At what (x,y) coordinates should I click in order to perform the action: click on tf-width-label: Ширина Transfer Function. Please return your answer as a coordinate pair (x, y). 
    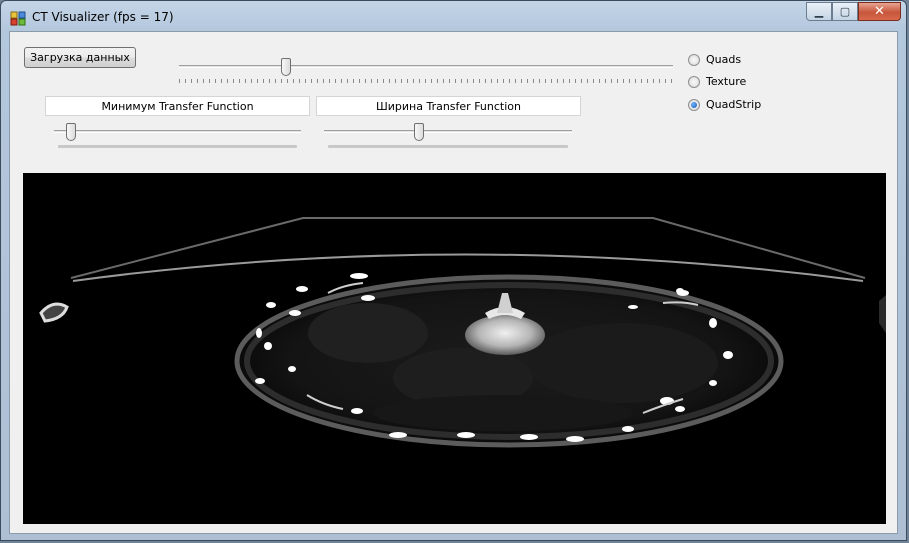
    Looking at the image, I should click on (448, 106).